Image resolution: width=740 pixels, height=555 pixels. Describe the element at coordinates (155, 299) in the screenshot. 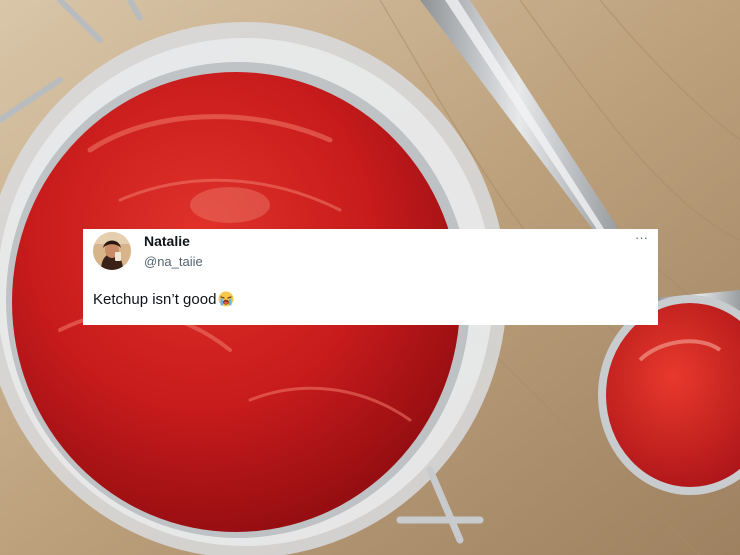

I see `tweet-text: Ketchup isn’t good` at that location.